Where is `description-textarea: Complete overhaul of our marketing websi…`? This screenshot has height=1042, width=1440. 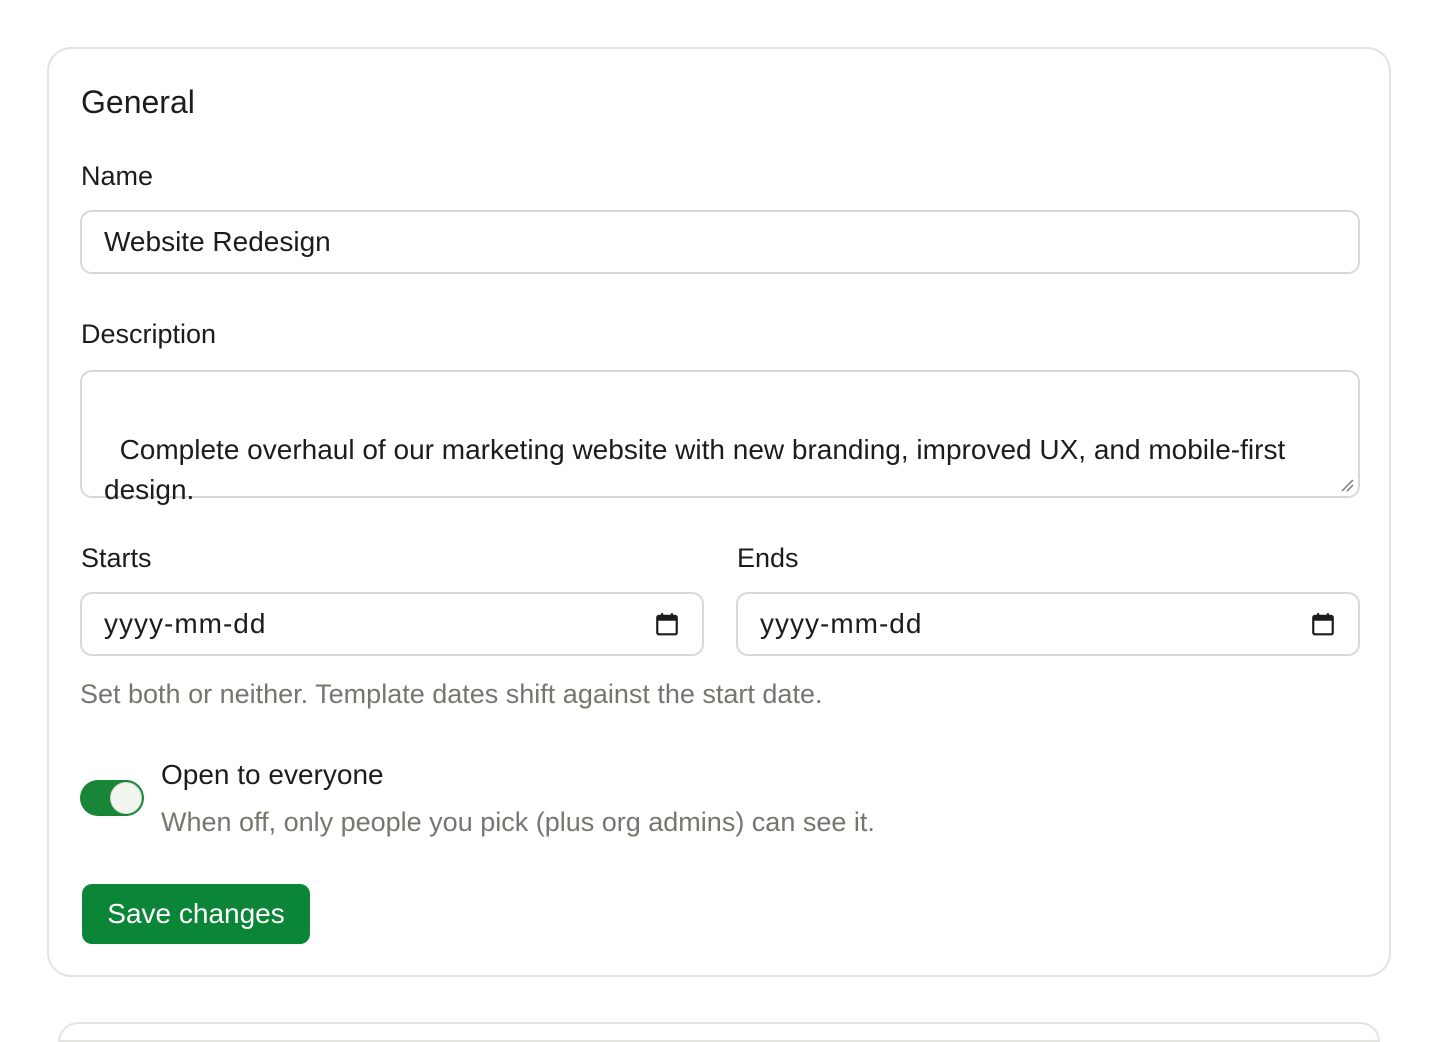
description-textarea: Complete overhaul of our marketing websi… is located at coordinates (720, 437).